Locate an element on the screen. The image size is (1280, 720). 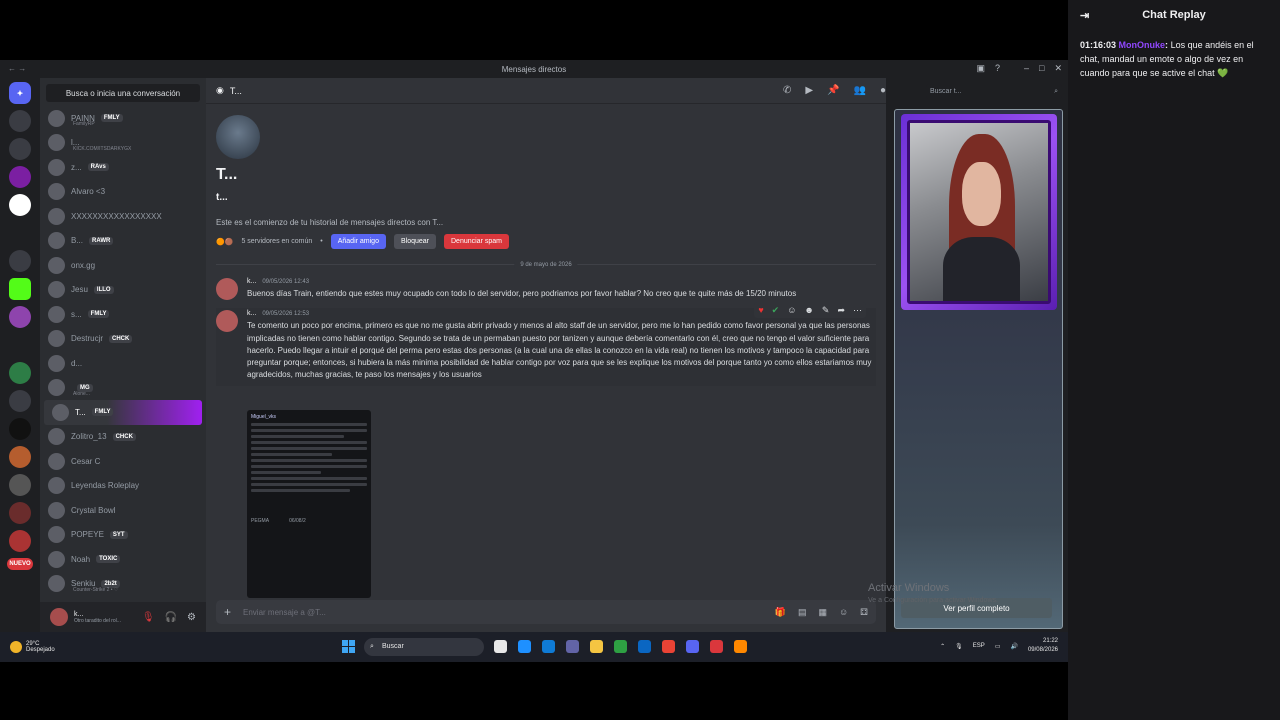
minimize-button: – is located at coordinates (1026, 68).